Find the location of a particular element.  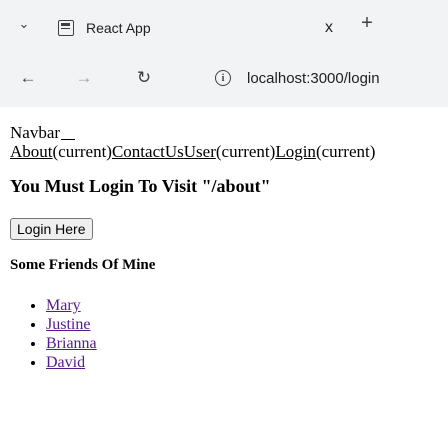

nav-link-user: User is located at coordinates (200, 151).